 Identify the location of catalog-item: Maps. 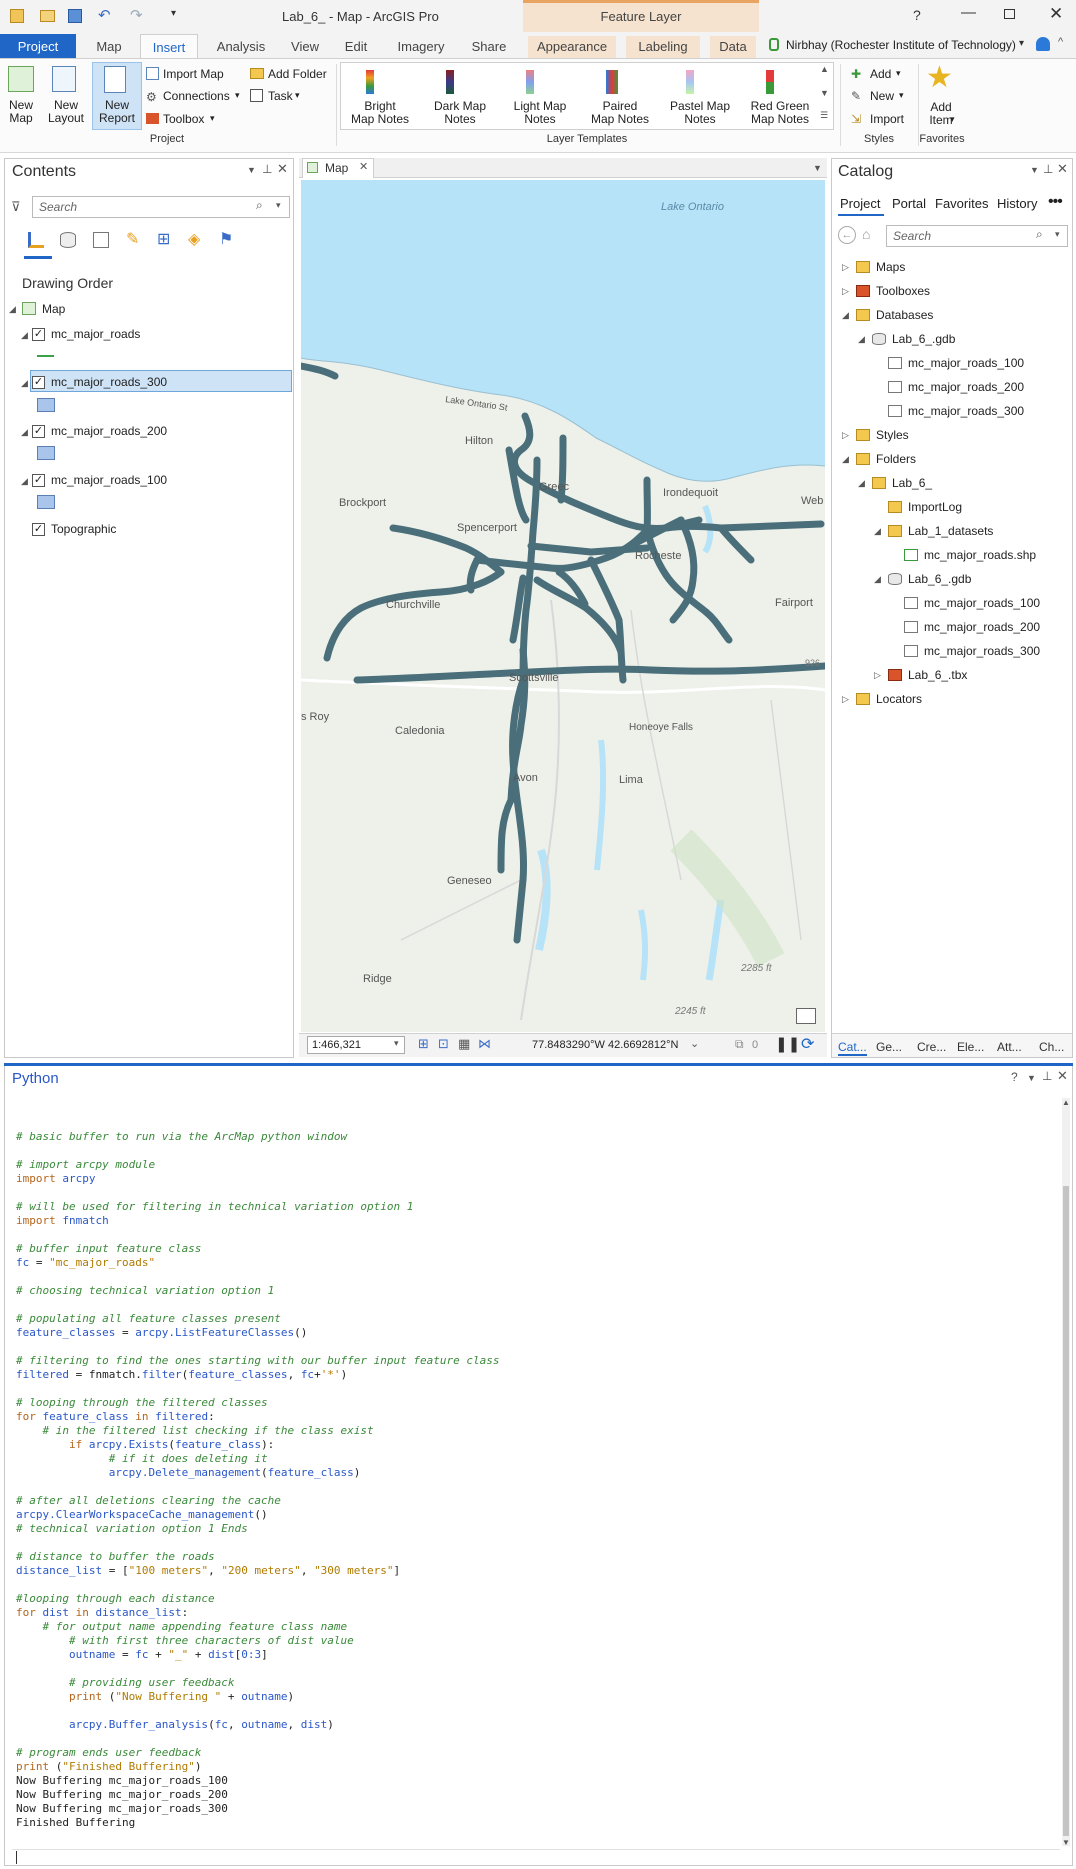
(890, 267).